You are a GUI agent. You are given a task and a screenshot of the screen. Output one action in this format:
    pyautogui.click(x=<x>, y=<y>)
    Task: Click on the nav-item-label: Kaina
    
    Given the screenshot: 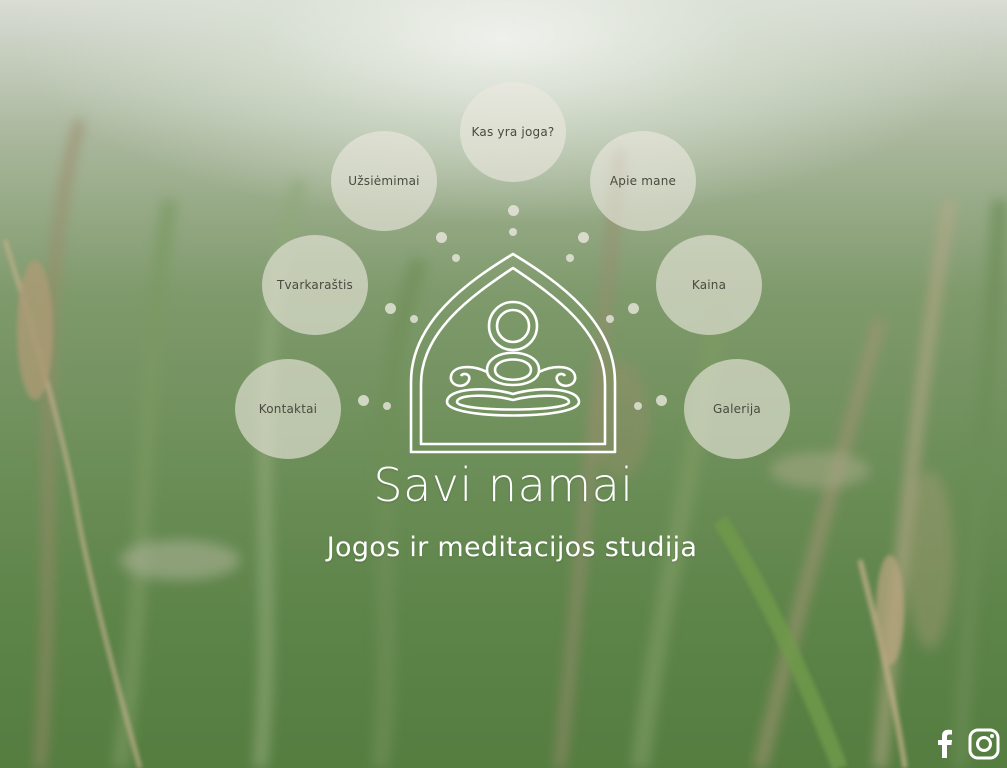 What is the action you would take?
    pyautogui.click(x=709, y=285)
    